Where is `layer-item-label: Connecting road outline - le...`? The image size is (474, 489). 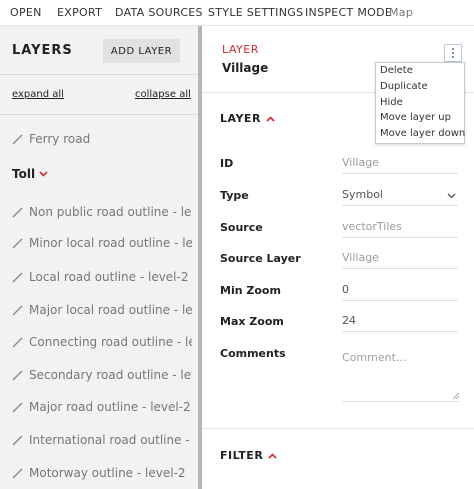 layer-item-label: Connecting road outline - le... is located at coordinates (110, 342).